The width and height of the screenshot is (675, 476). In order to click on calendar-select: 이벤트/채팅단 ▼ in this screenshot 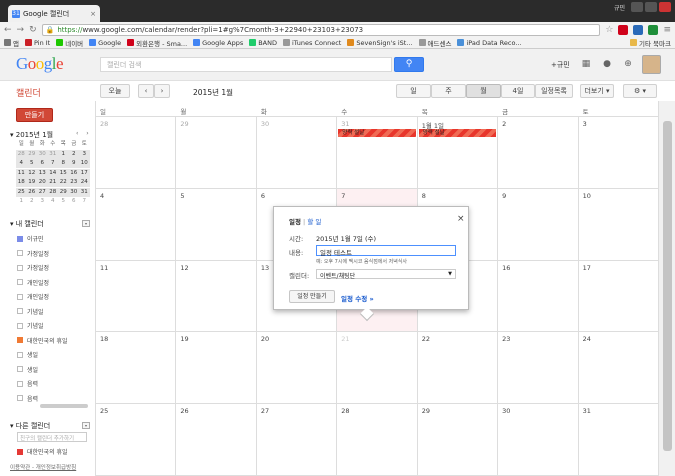, I will do `click(386, 274)`.